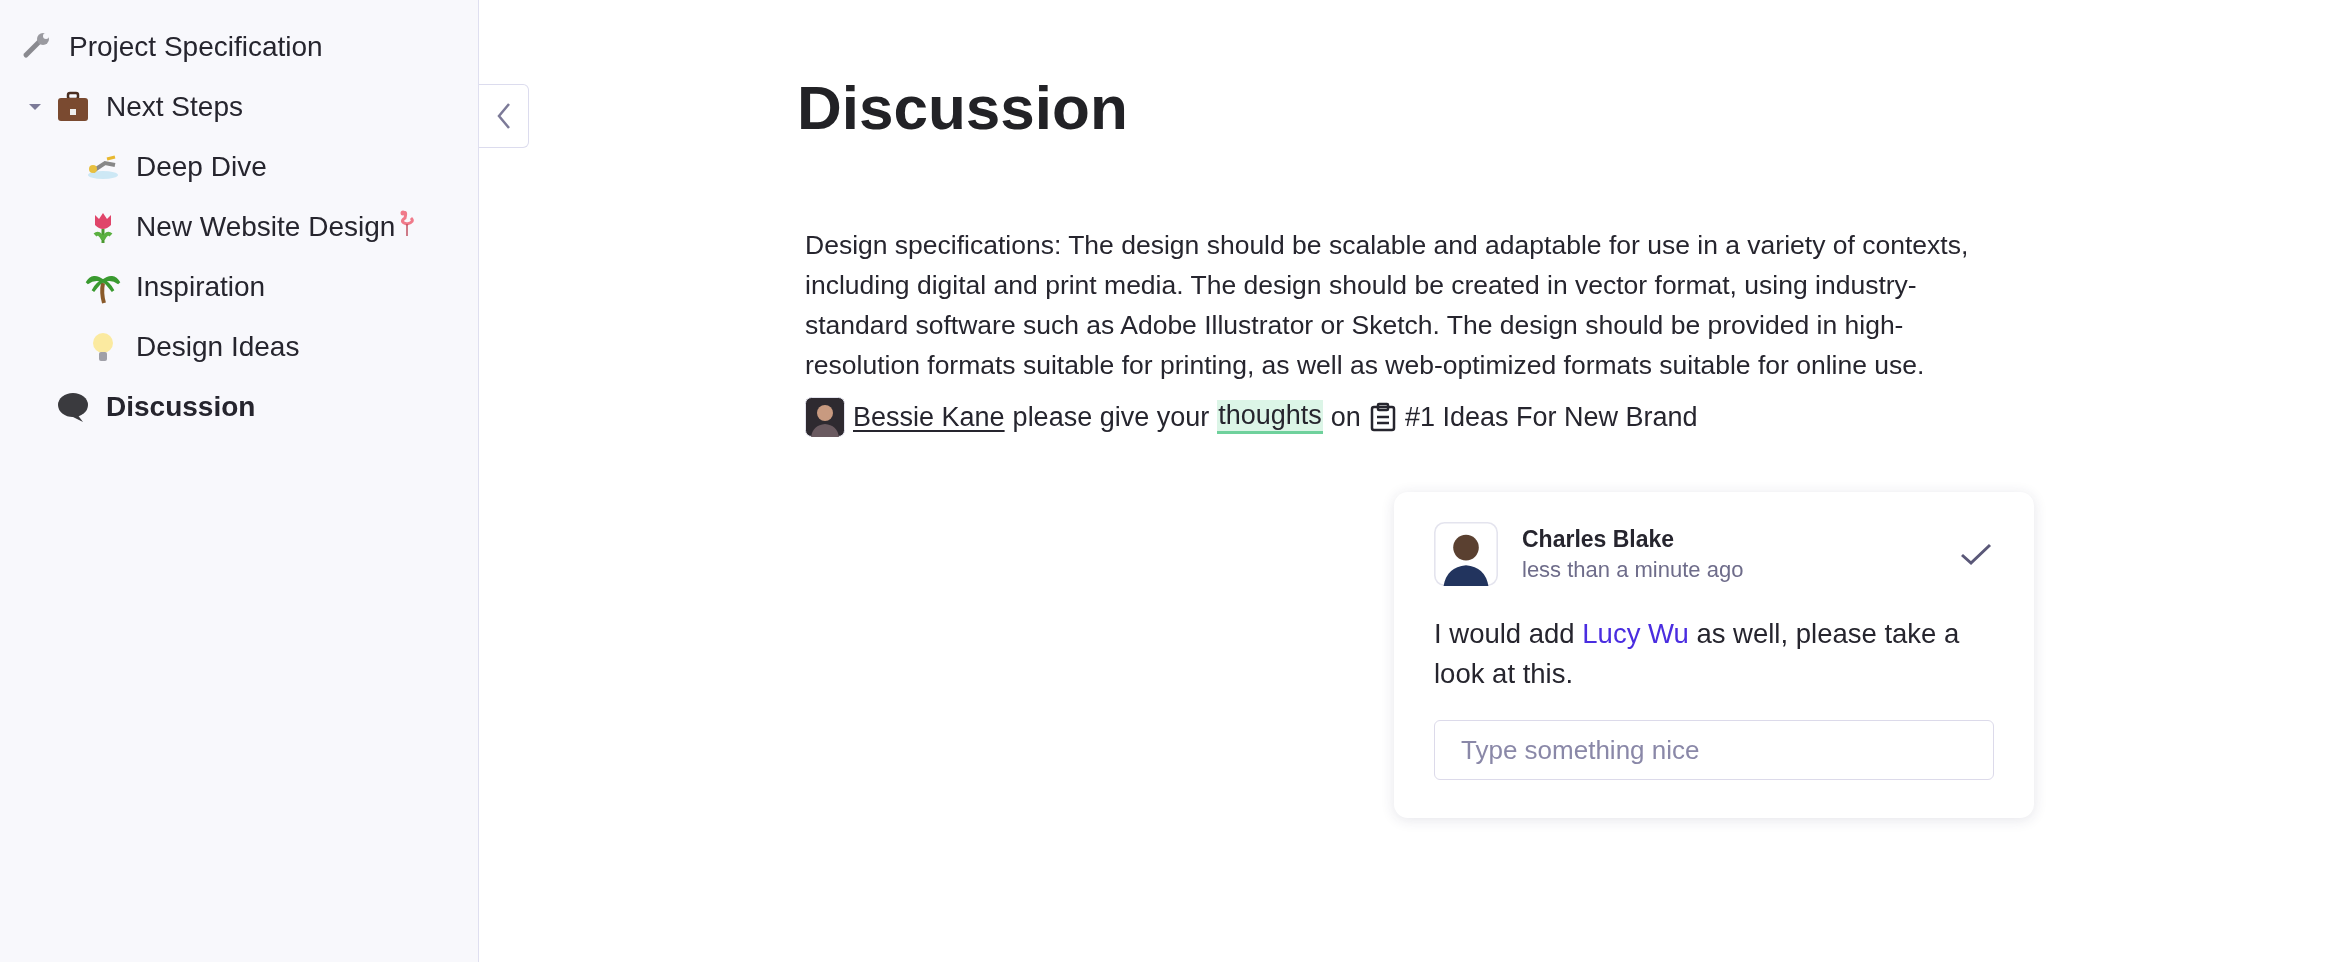 The width and height of the screenshot is (2326, 962). Describe the element at coordinates (929, 417) in the screenshot. I see `person-mention: Bessie Kane` at that location.